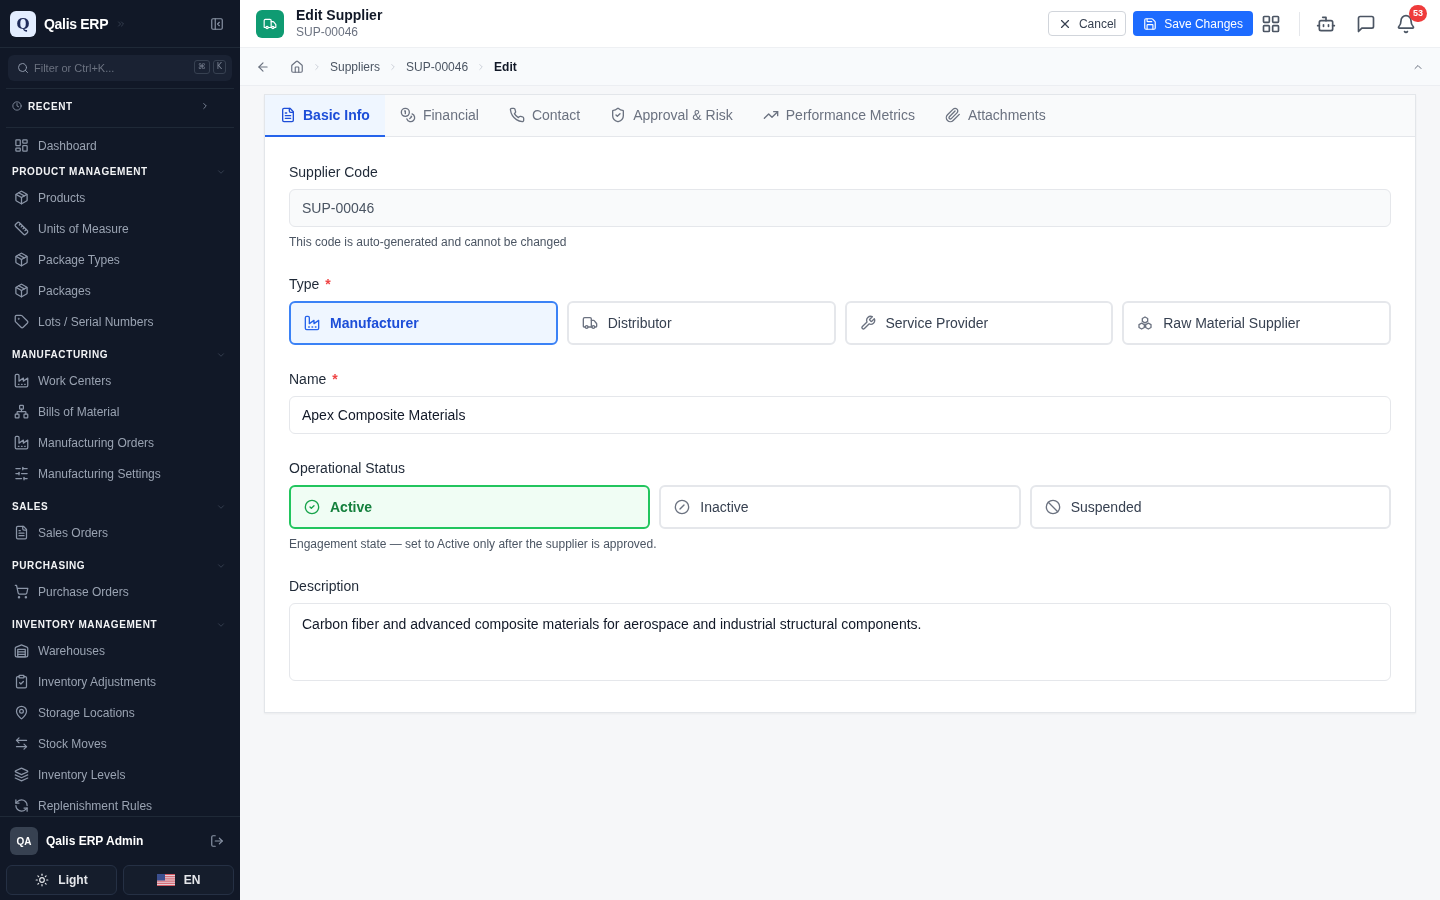  Describe the element at coordinates (120, 228) in the screenshot. I see `nav-item: Units of Measure` at that location.